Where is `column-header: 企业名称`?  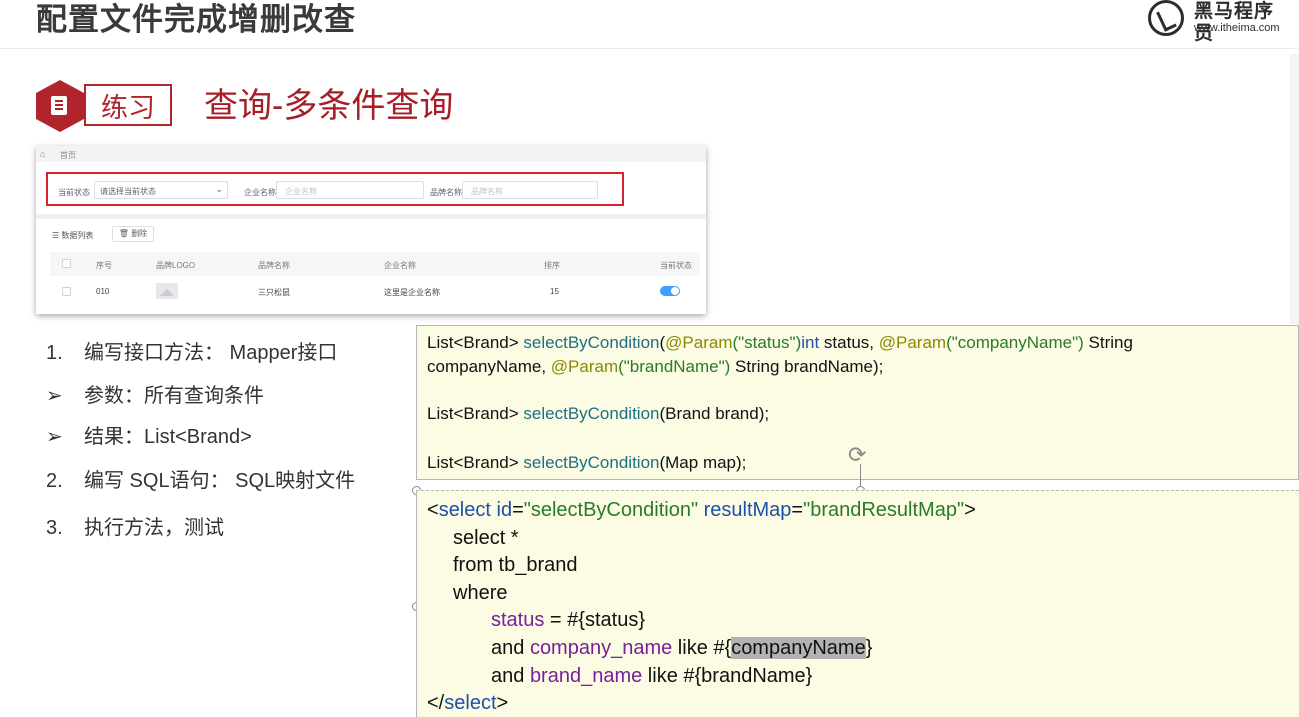 column-header: 企业名称 is located at coordinates (400, 265).